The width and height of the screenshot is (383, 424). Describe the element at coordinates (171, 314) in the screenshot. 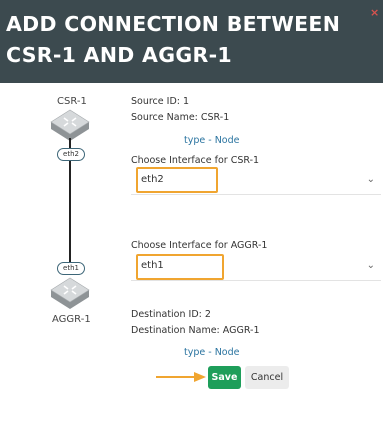

I see `dest-id: Destination ID: 2` at that location.